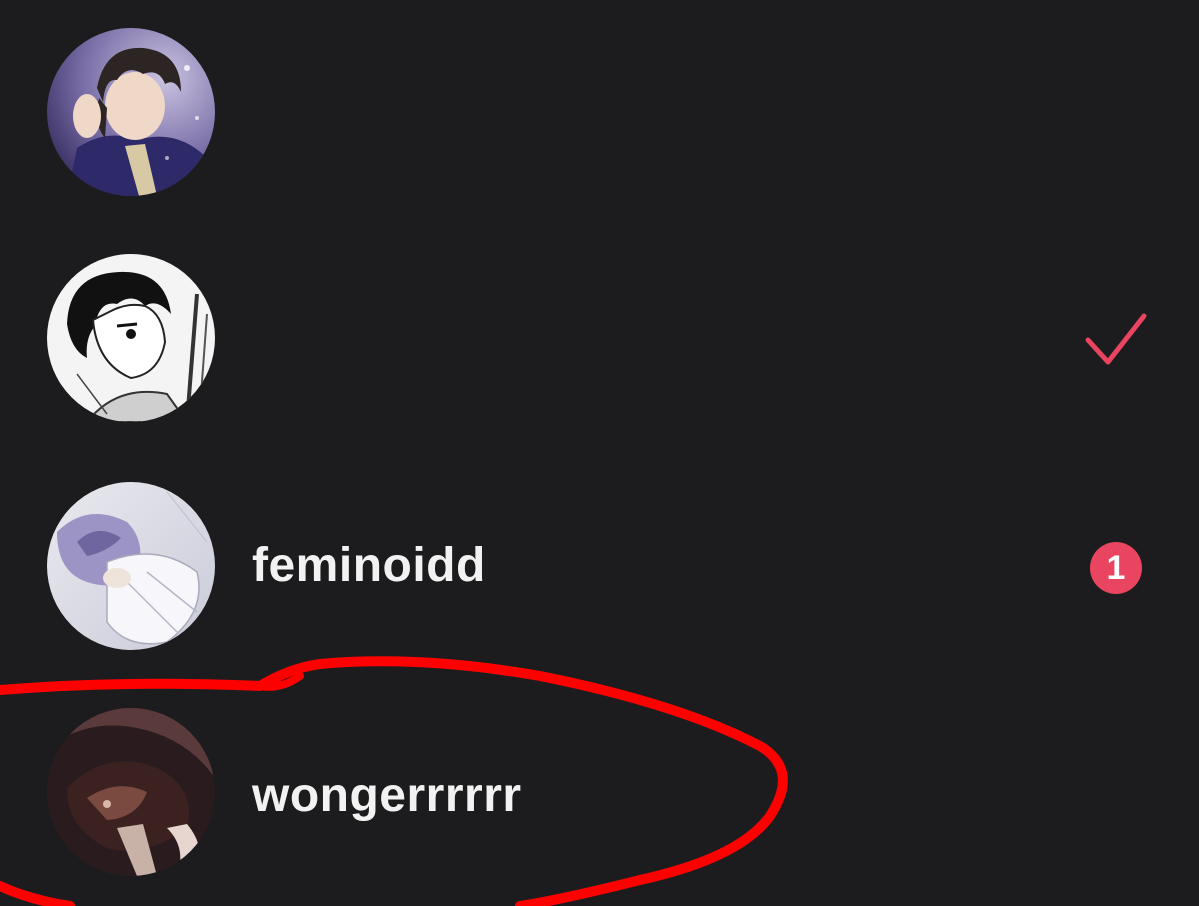 The height and width of the screenshot is (906, 1199). What do you see at coordinates (131, 338) in the screenshot?
I see `avatar-manga-sketch-icon` at bounding box center [131, 338].